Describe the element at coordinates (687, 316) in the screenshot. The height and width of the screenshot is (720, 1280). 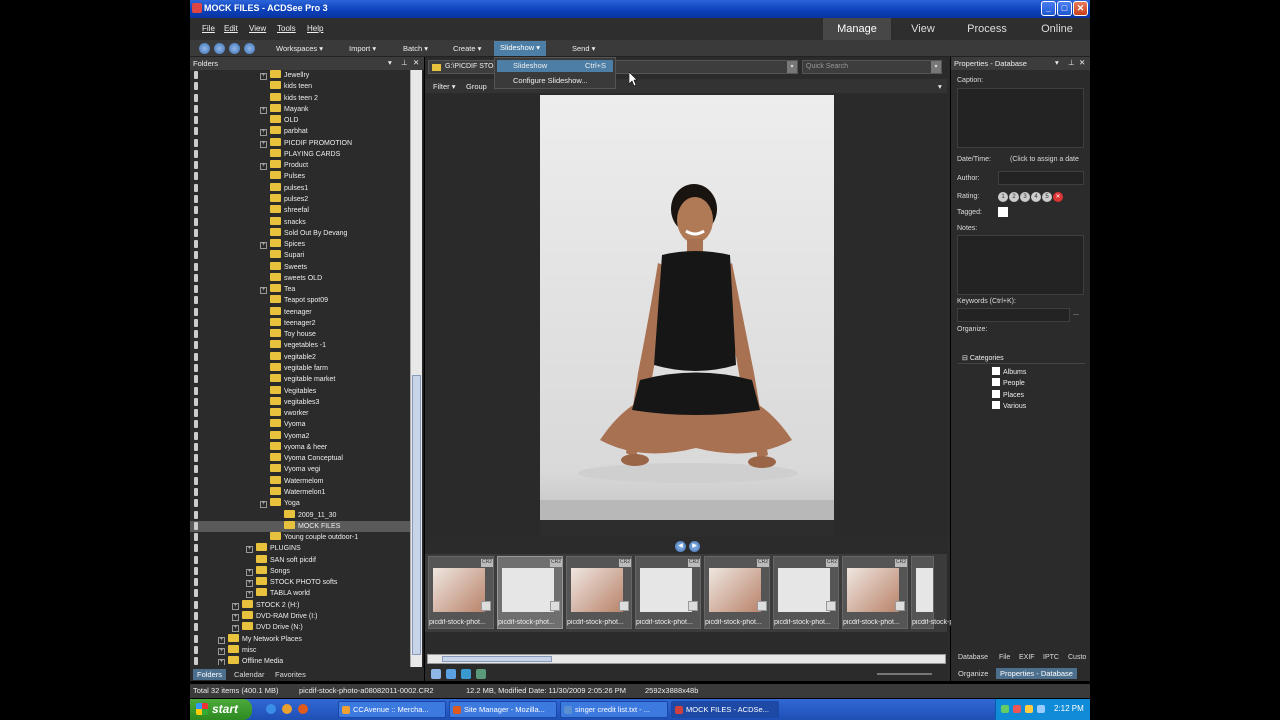
I see `preview-image` at that location.